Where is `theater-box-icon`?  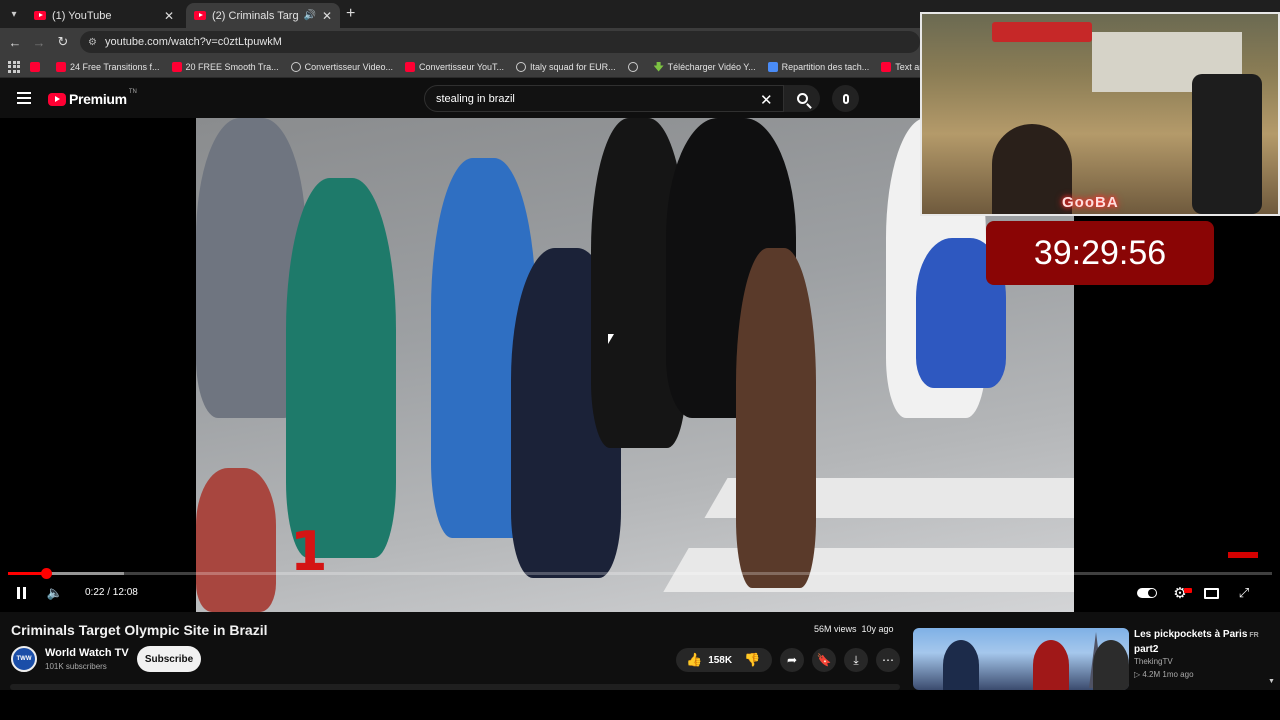 theater-box-icon is located at coordinates (1211, 593).